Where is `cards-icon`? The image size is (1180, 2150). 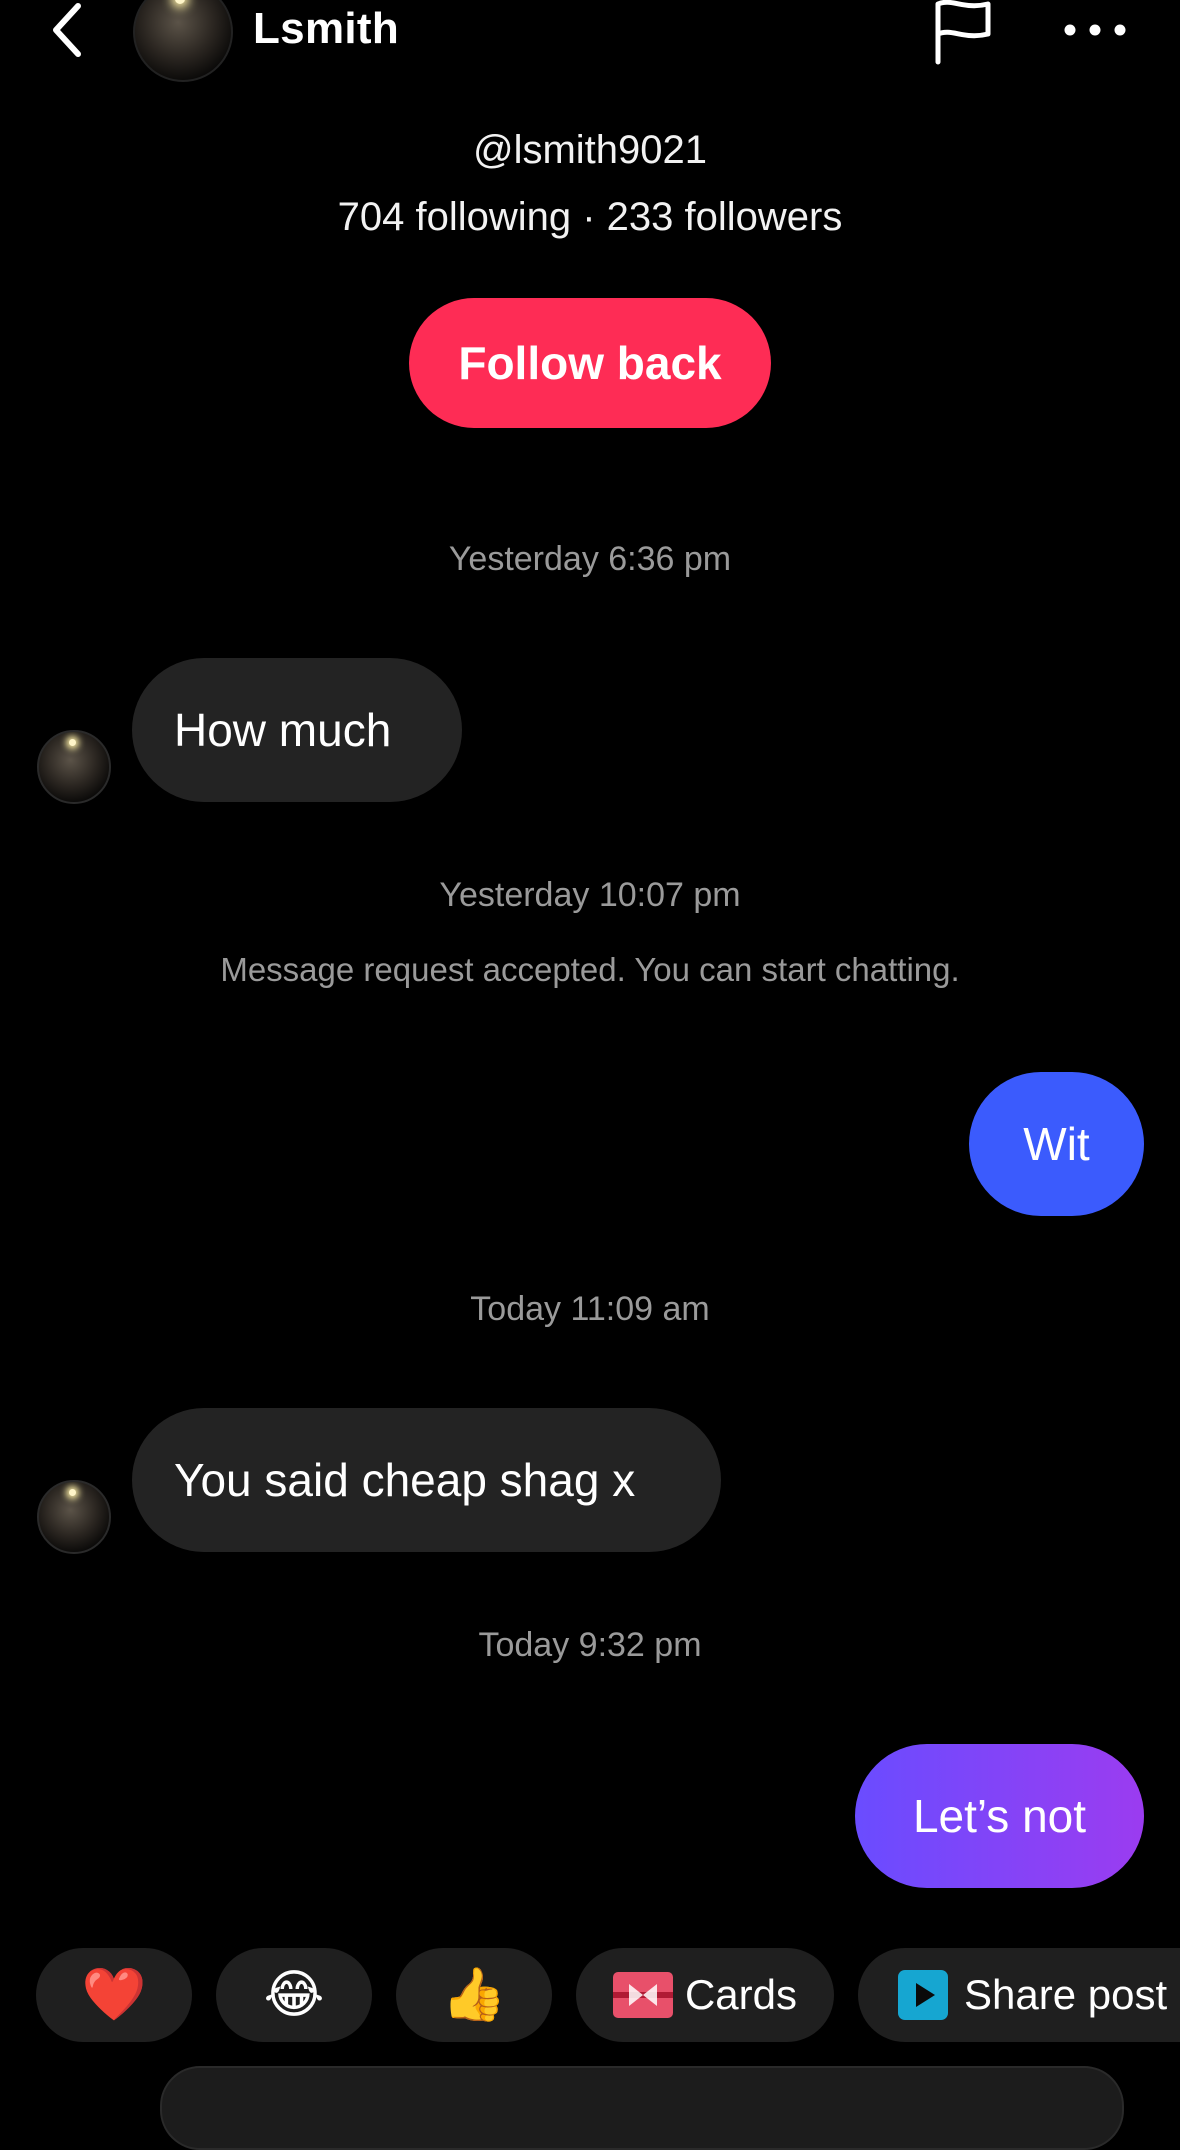 cards-icon is located at coordinates (642, 1995).